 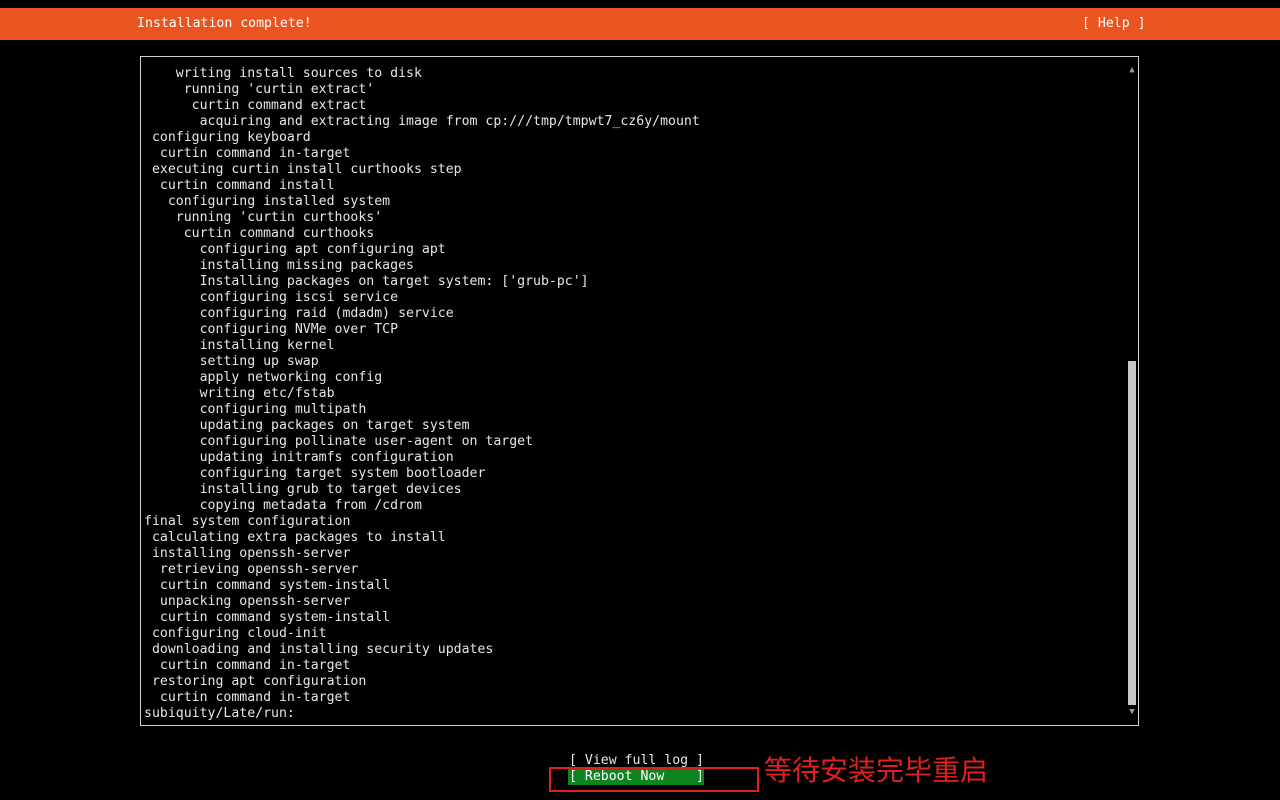 I want to click on scroll-down-icon: ▼, so click(x=1132, y=712).